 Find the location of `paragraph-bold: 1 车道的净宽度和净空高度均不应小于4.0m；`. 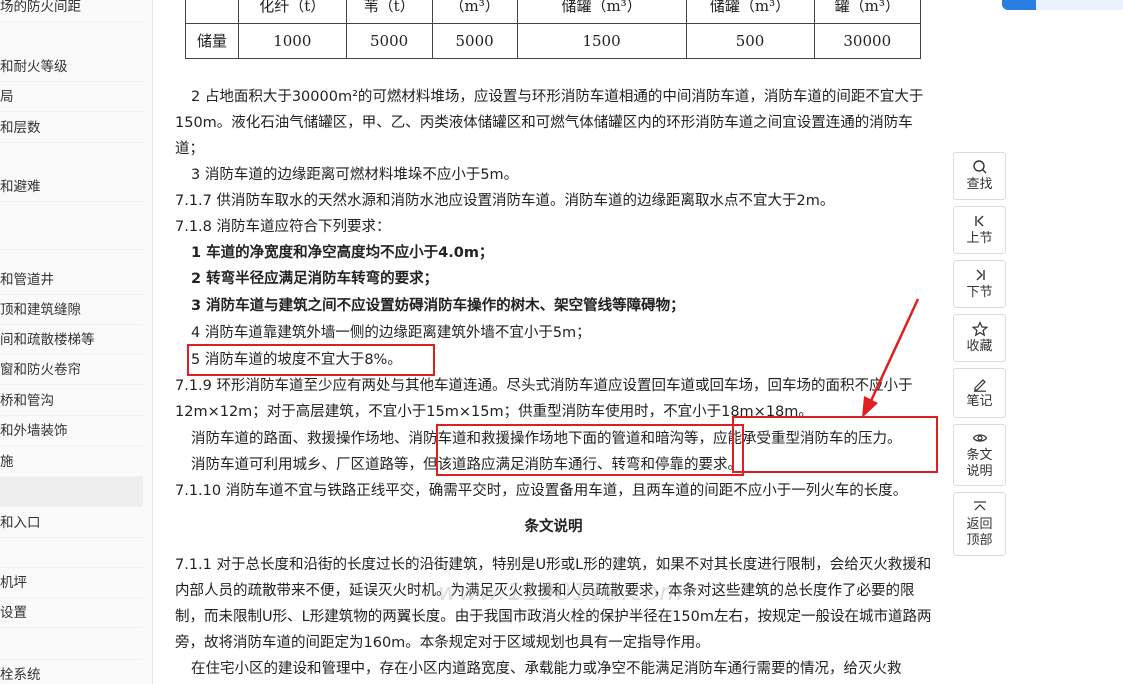

paragraph-bold: 1 车道的净宽度和净空高度均不应小于4.0m； is located at coordinates (342, 253).